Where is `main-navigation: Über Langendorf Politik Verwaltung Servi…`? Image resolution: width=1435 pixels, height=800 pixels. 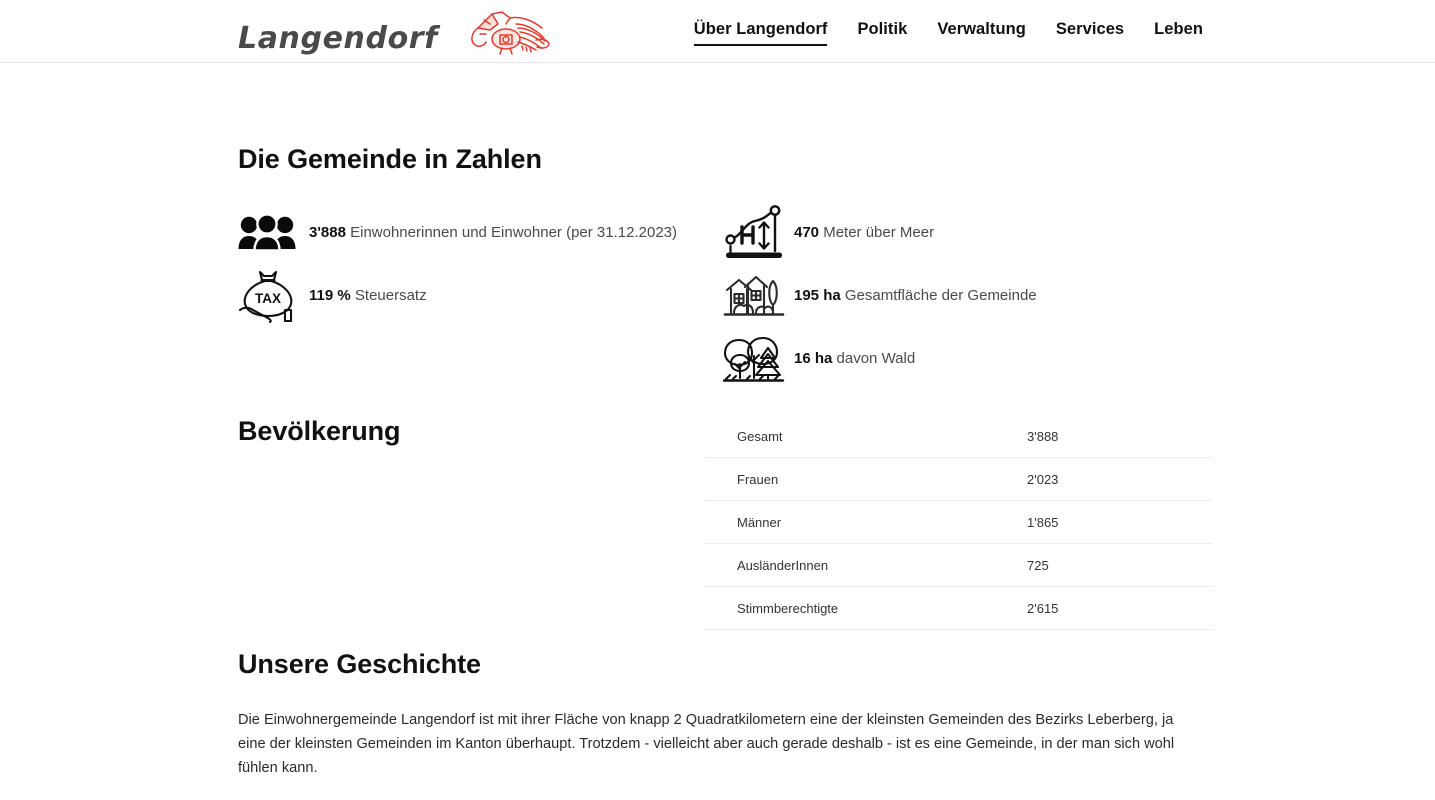
main-navigation: Über Langendorf Politik Verwaltung Servi… is located at coordinates (948, 31).